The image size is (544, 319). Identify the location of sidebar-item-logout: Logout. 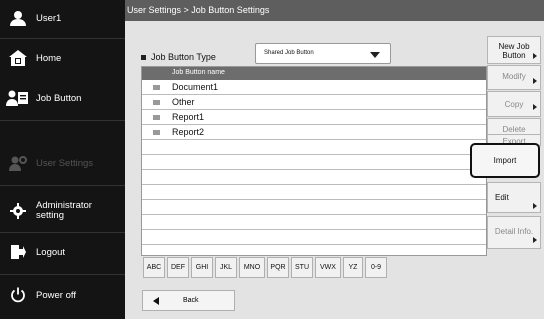
(62, 252).